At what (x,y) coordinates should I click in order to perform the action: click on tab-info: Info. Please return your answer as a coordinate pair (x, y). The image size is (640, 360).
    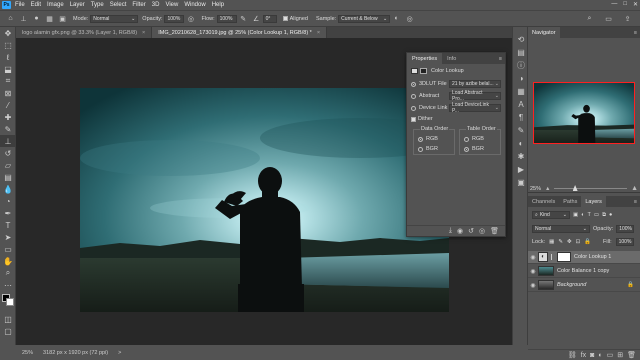
    Looking at the image, I should click on (451, 58).